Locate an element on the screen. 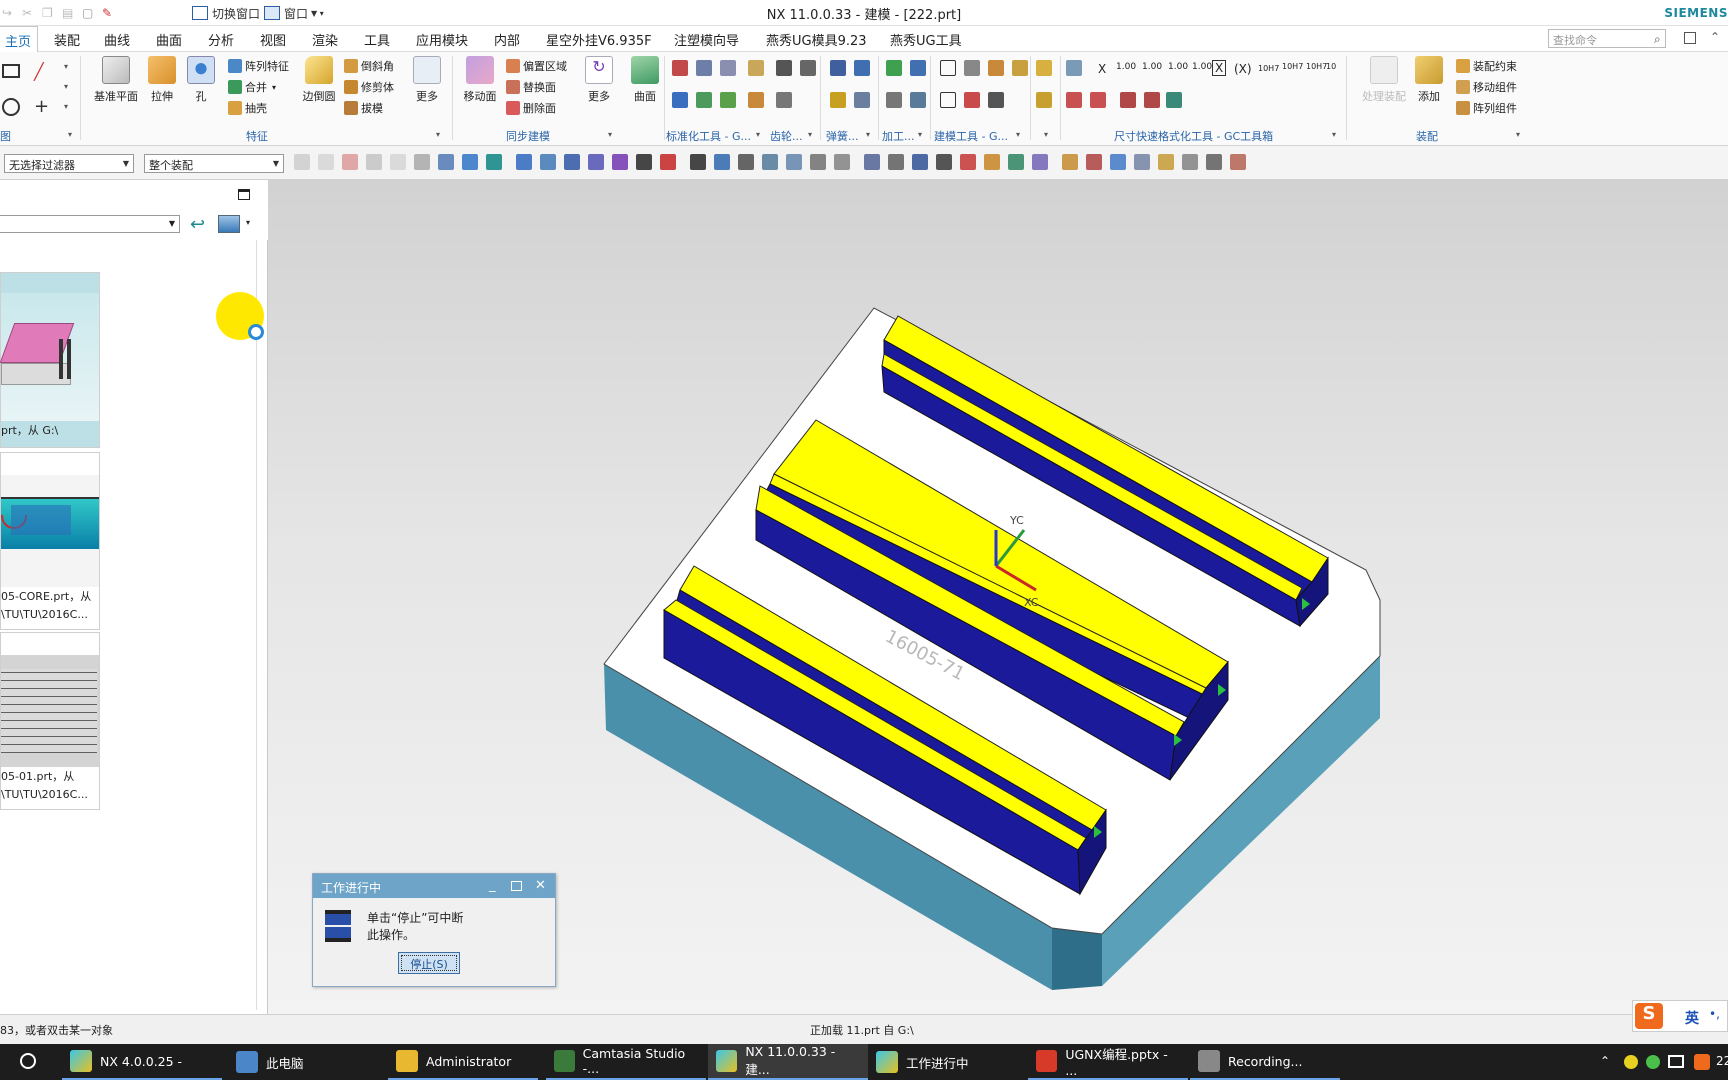  tab-analysis: 分析 is located at coordinates (221, 39).